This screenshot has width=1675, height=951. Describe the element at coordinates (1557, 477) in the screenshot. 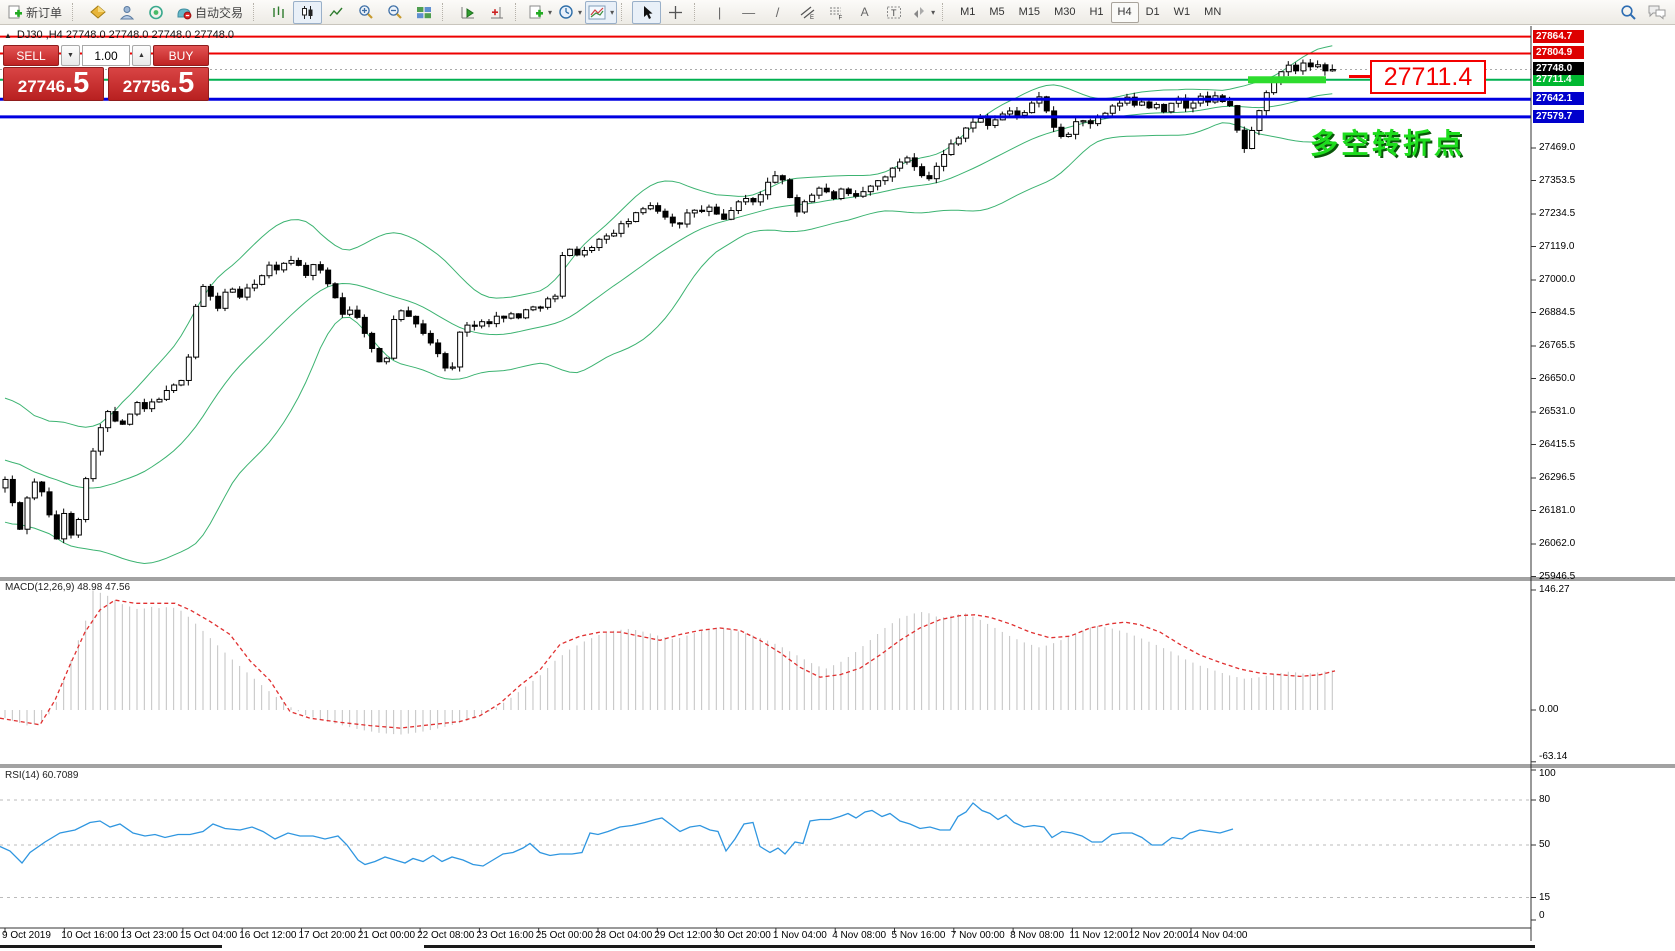

I see `axis-tick-label: 26296.5` at that location.